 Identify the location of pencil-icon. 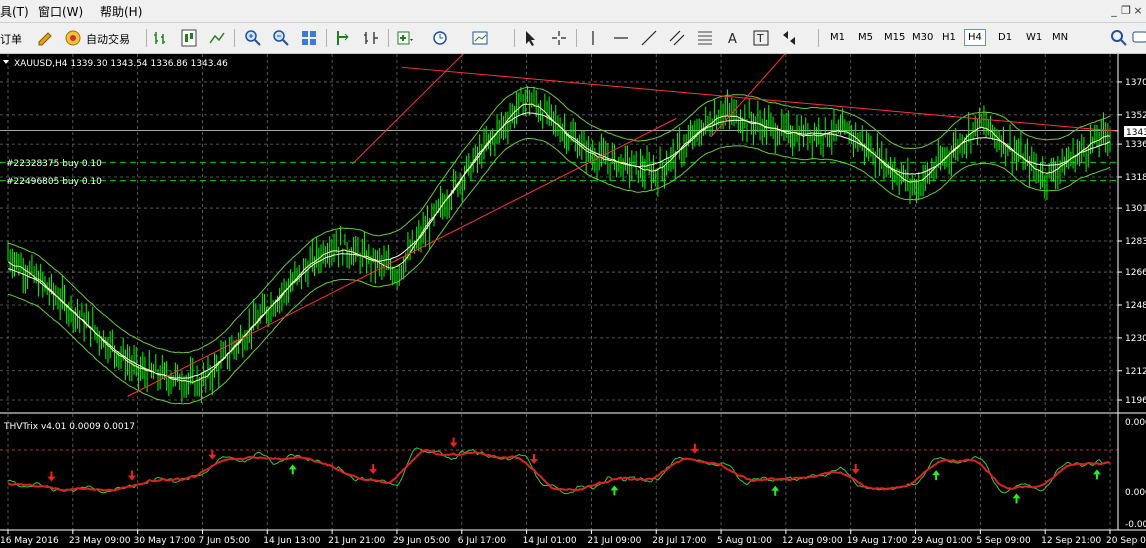
(45, 38).